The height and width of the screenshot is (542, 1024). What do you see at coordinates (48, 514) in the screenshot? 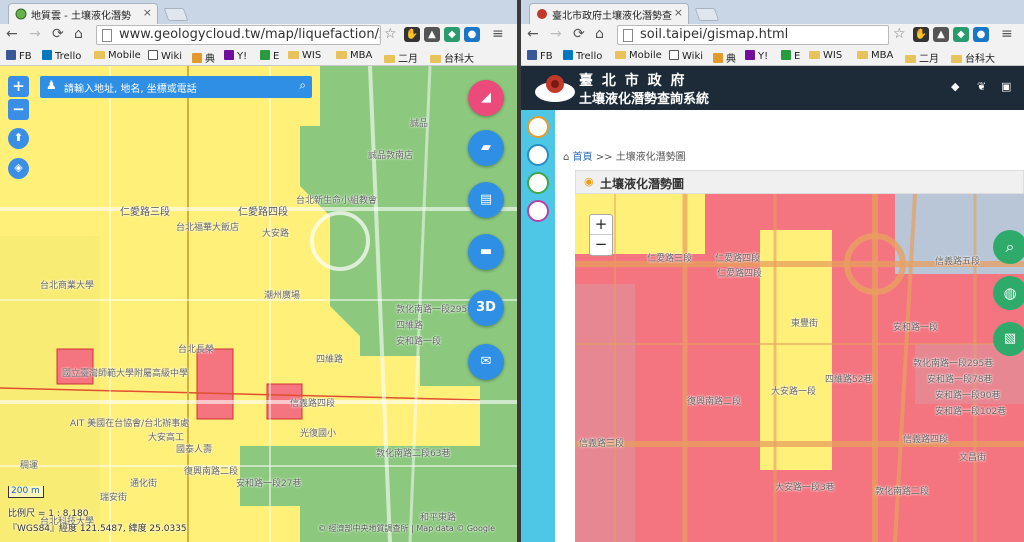
I see `scale-ratio: 比例尺 = 1 : 8,180` at bounding box center [48, 514].